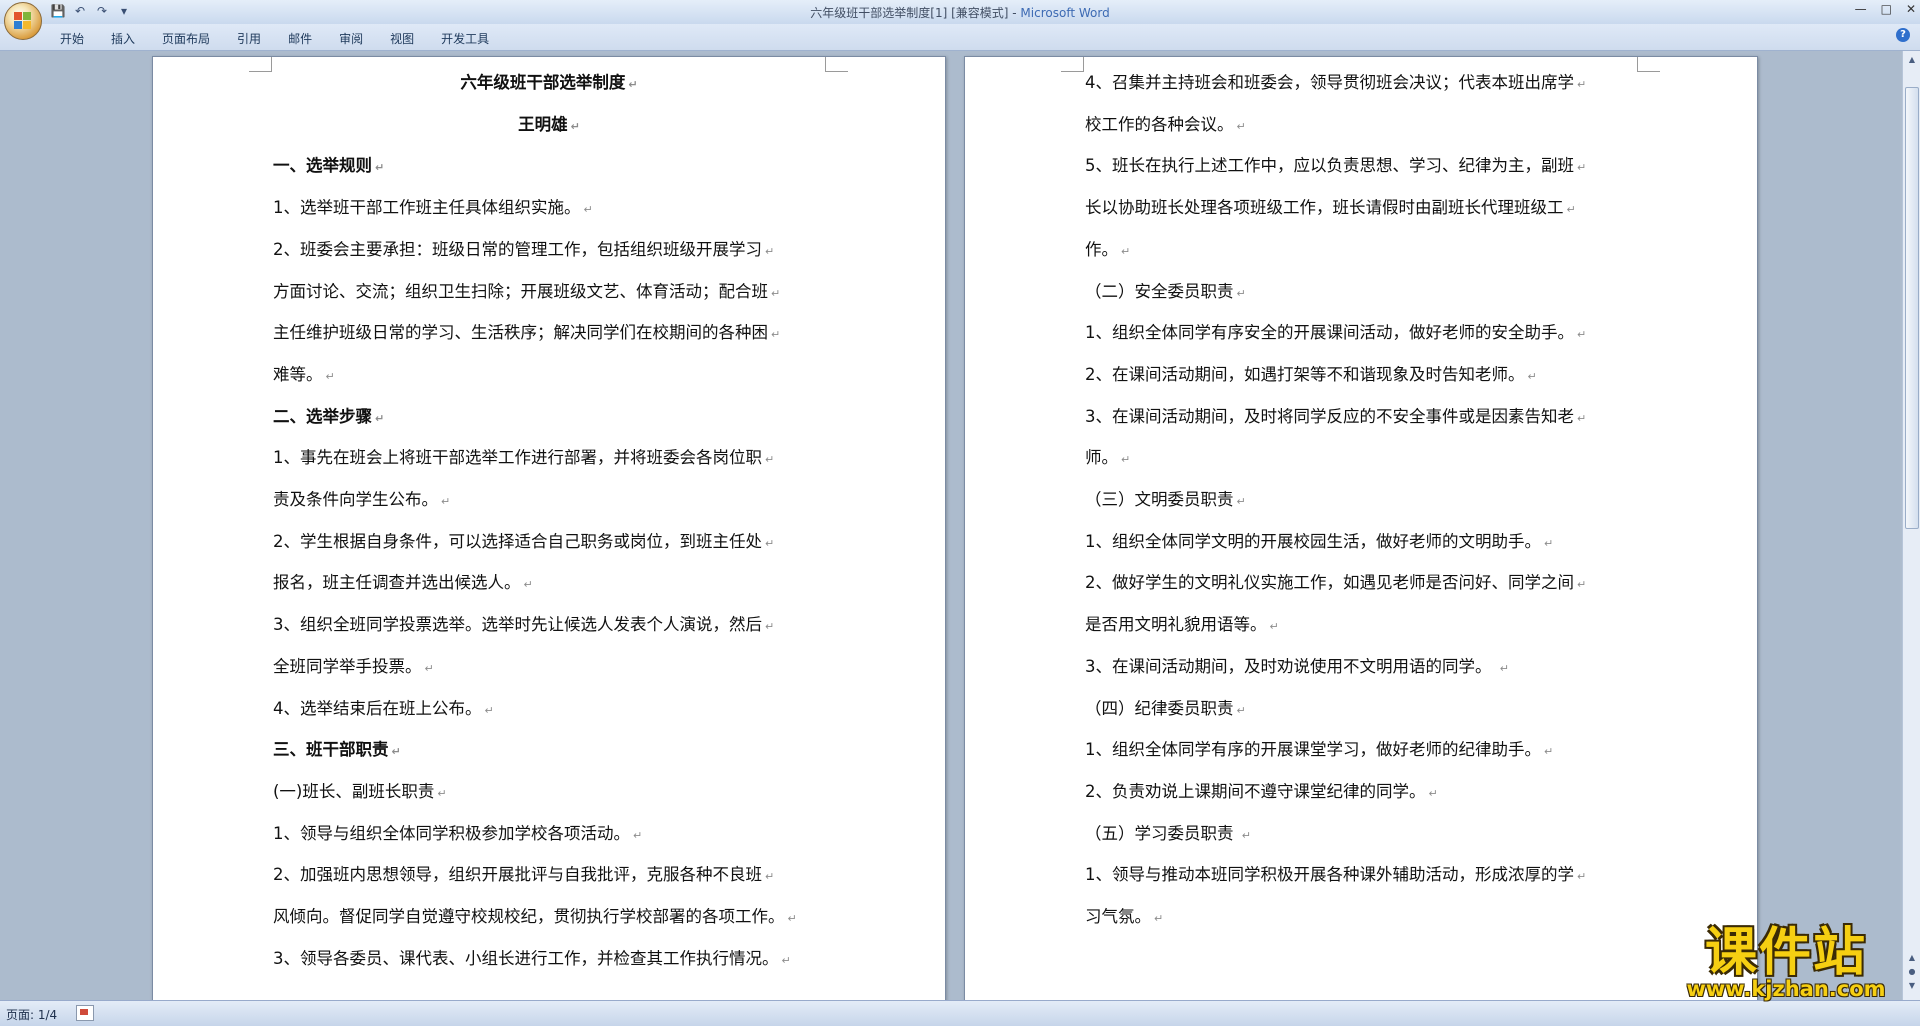 The width and height of the screenshot is (1920, 1026). What do you see at coordinates (1912, 60) in the screenshot?
I see `scroll-up-icon: ▲` at bounding box center [1912, 60].